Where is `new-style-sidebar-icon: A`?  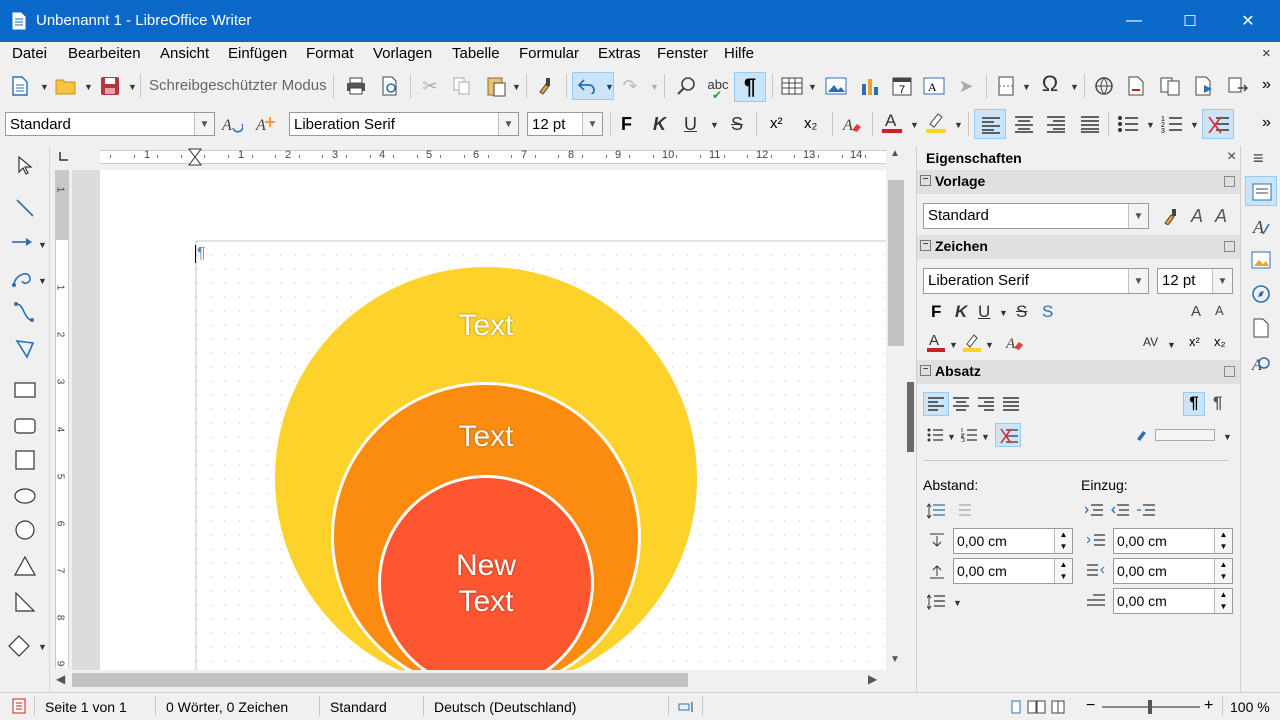 new-style-sidebar-icon: A is located at coordinates (1221, 216).